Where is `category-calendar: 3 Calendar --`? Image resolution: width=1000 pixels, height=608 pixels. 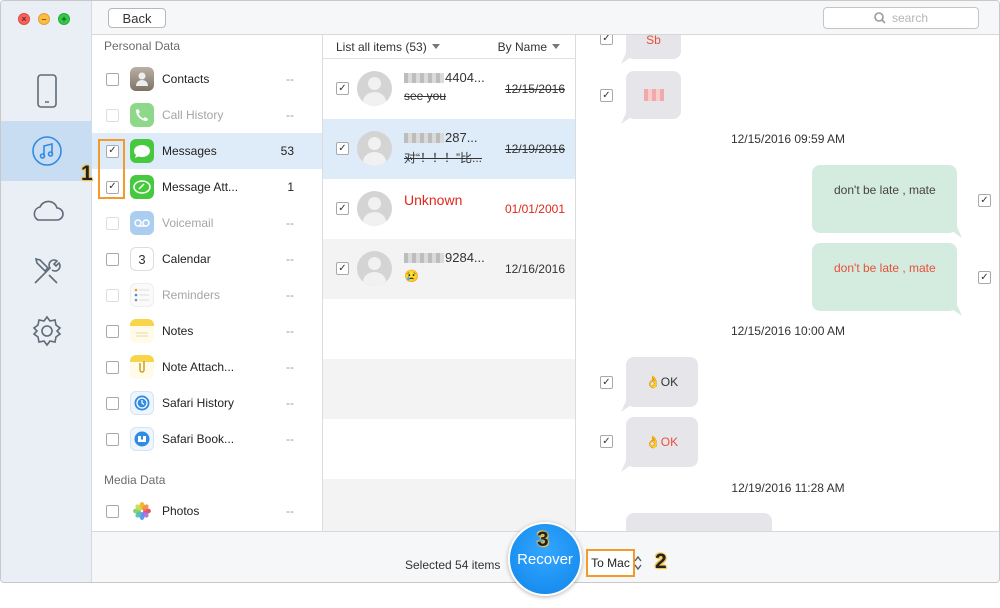 category-calendar: 3 Calendar -- is located at coordinates (207, 259).